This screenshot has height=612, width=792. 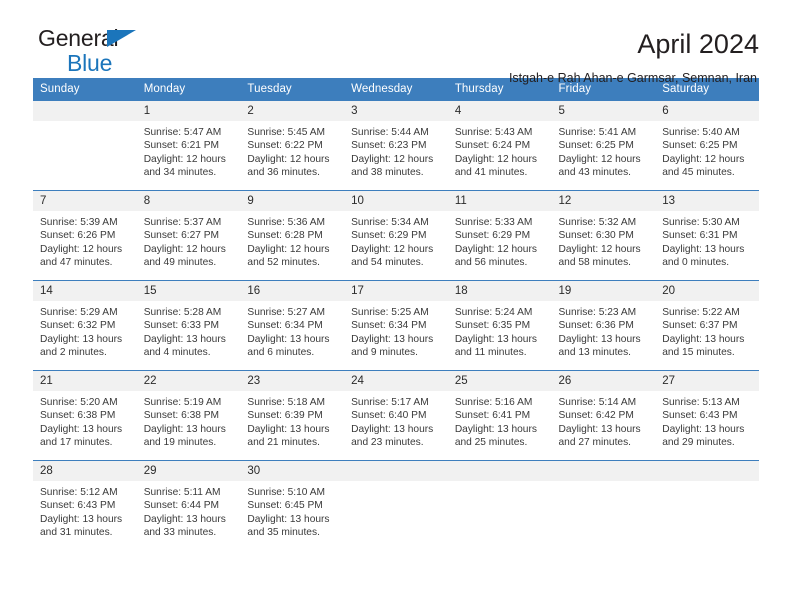 What do you see at coordinates (597, 222) in the screenshot?
I see `sunrise-text: Sunrise: 5:32 AM` at bounding box center [597, 222].